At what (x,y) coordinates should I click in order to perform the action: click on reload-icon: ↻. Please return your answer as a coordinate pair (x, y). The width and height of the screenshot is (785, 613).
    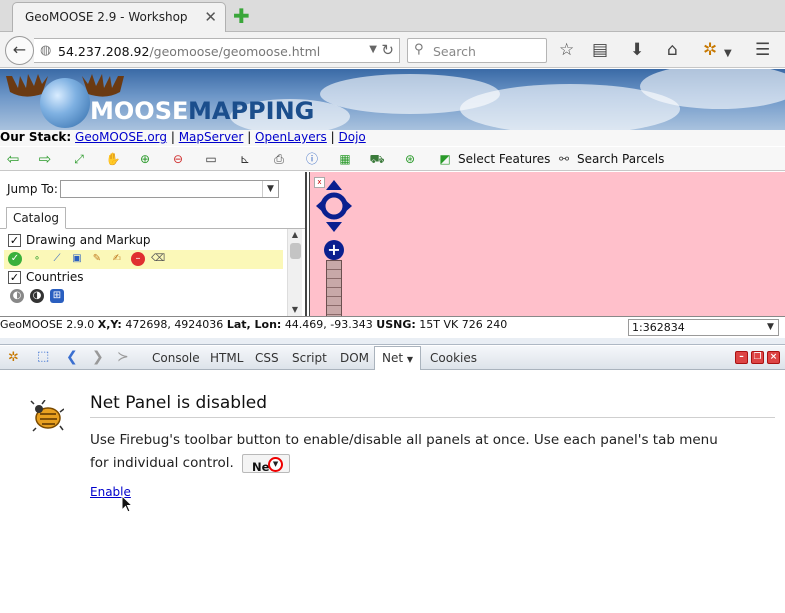
    Looking at the image, I should click on (387, 50).